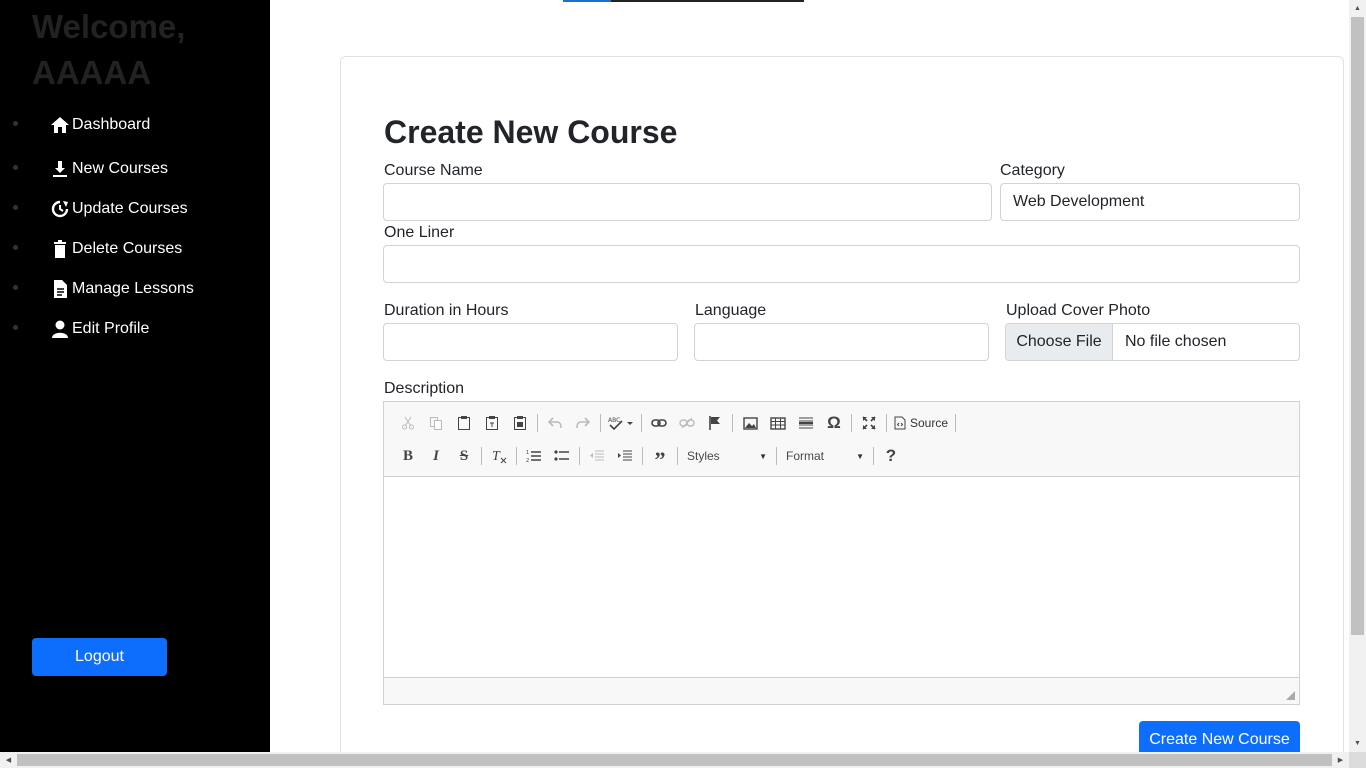  What do you see at coordinates (625, 456) in the screenshot?
I see `indent-icon` at bounding box center [625, 456].